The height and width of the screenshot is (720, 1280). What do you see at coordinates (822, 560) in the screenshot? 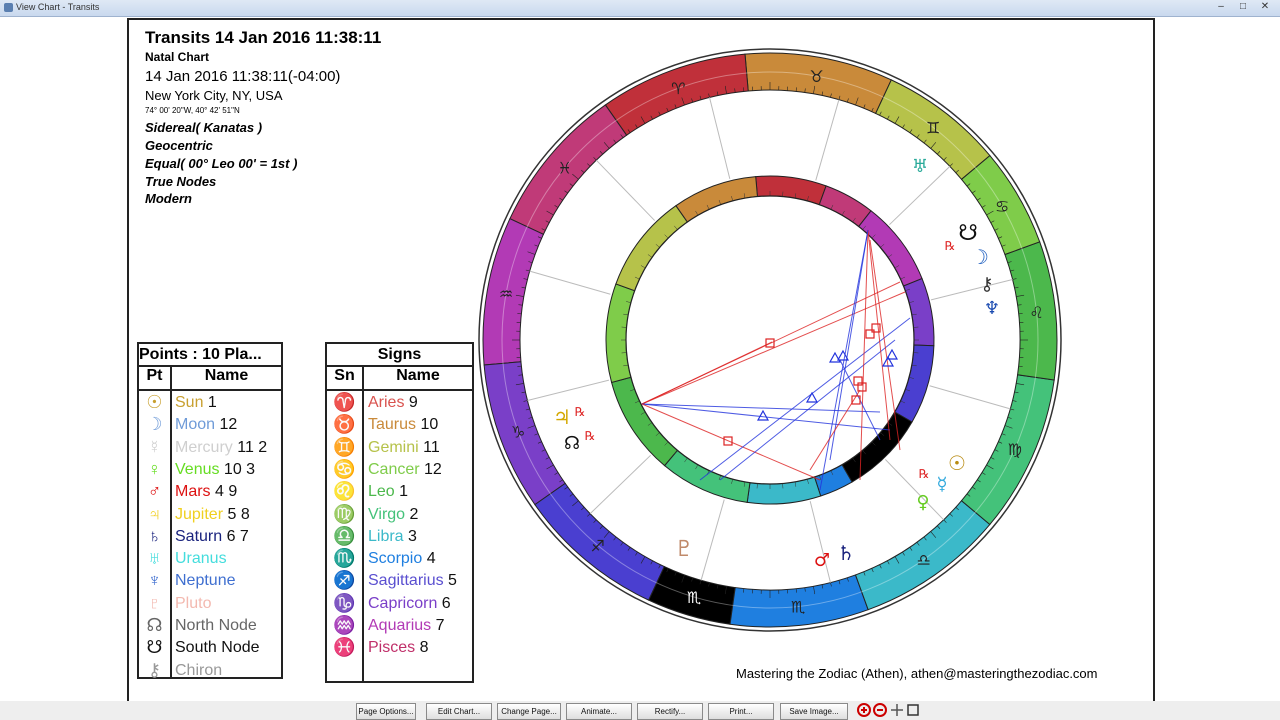
I see `transit-planet-icon: ♂` at bounding box center [822, 560].